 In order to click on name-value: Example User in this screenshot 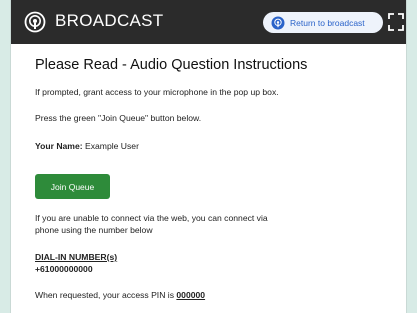, I will do `click(111, 146)`.